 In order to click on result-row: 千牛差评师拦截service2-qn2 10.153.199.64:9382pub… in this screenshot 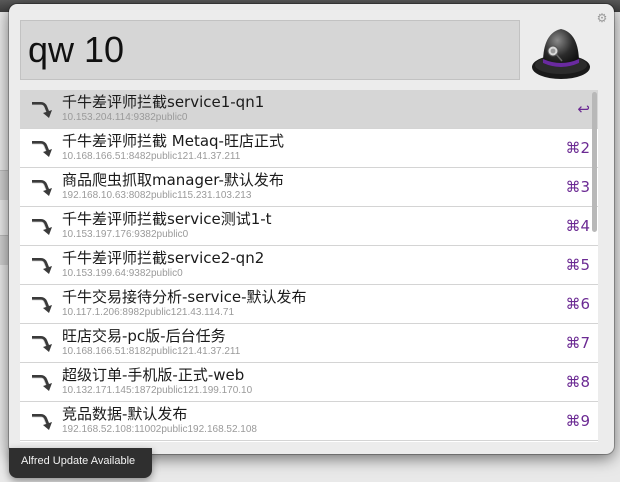, I will do `click(309, 265)`.